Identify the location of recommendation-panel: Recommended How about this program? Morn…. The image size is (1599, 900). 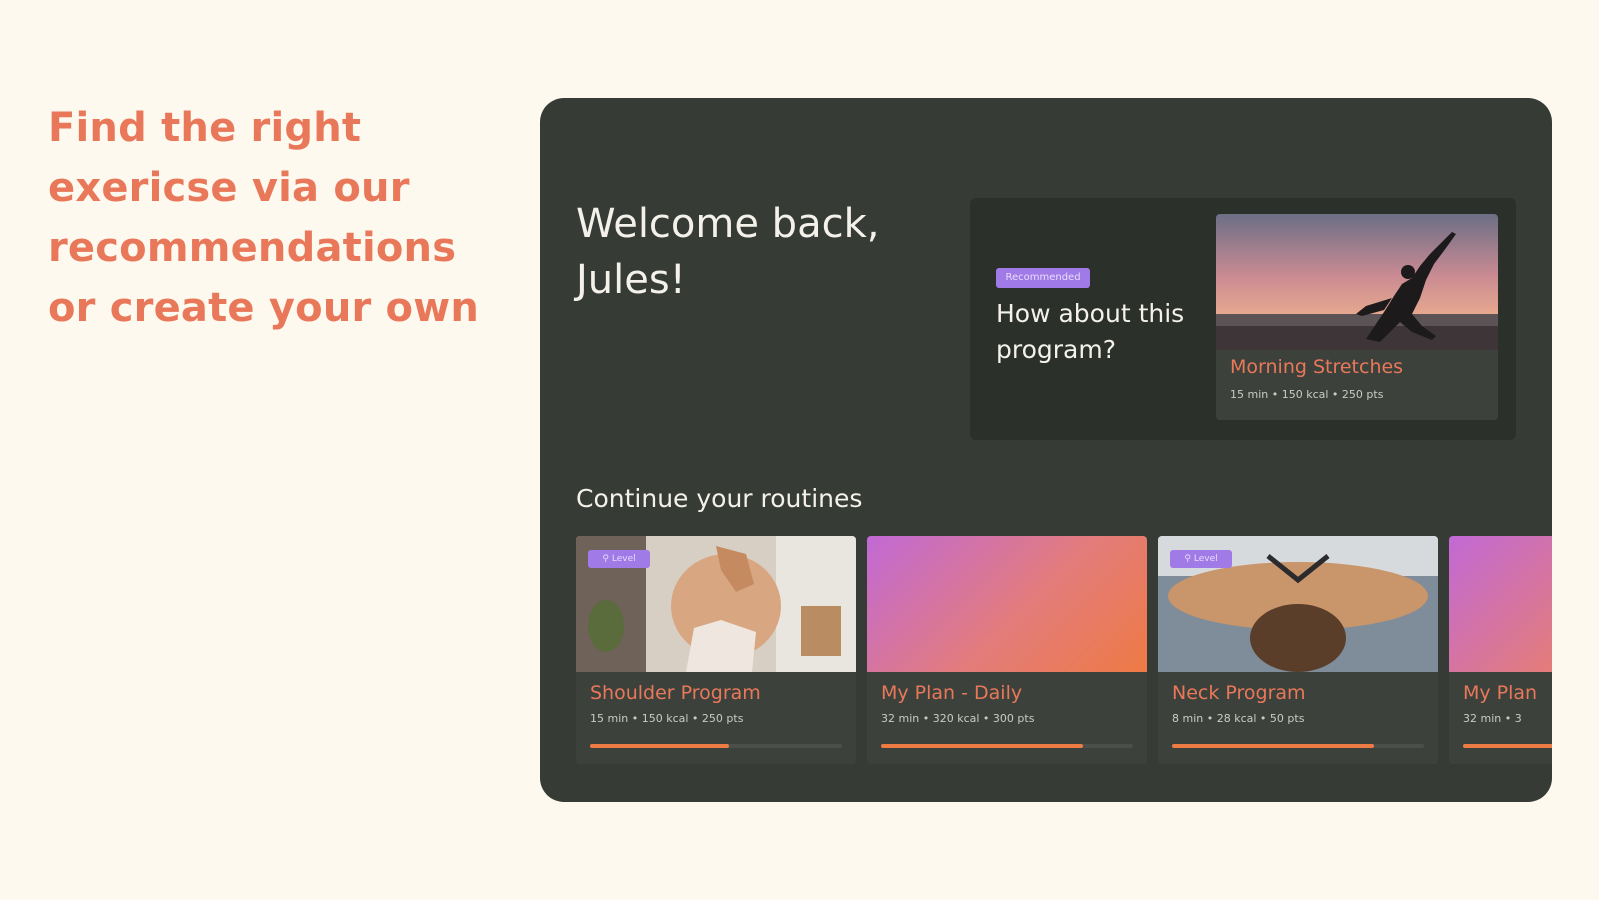
(1243, 319).